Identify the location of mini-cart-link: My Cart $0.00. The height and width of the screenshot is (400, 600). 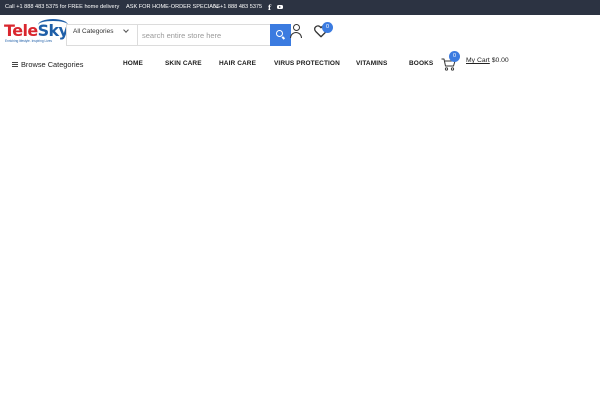
(487, 60).